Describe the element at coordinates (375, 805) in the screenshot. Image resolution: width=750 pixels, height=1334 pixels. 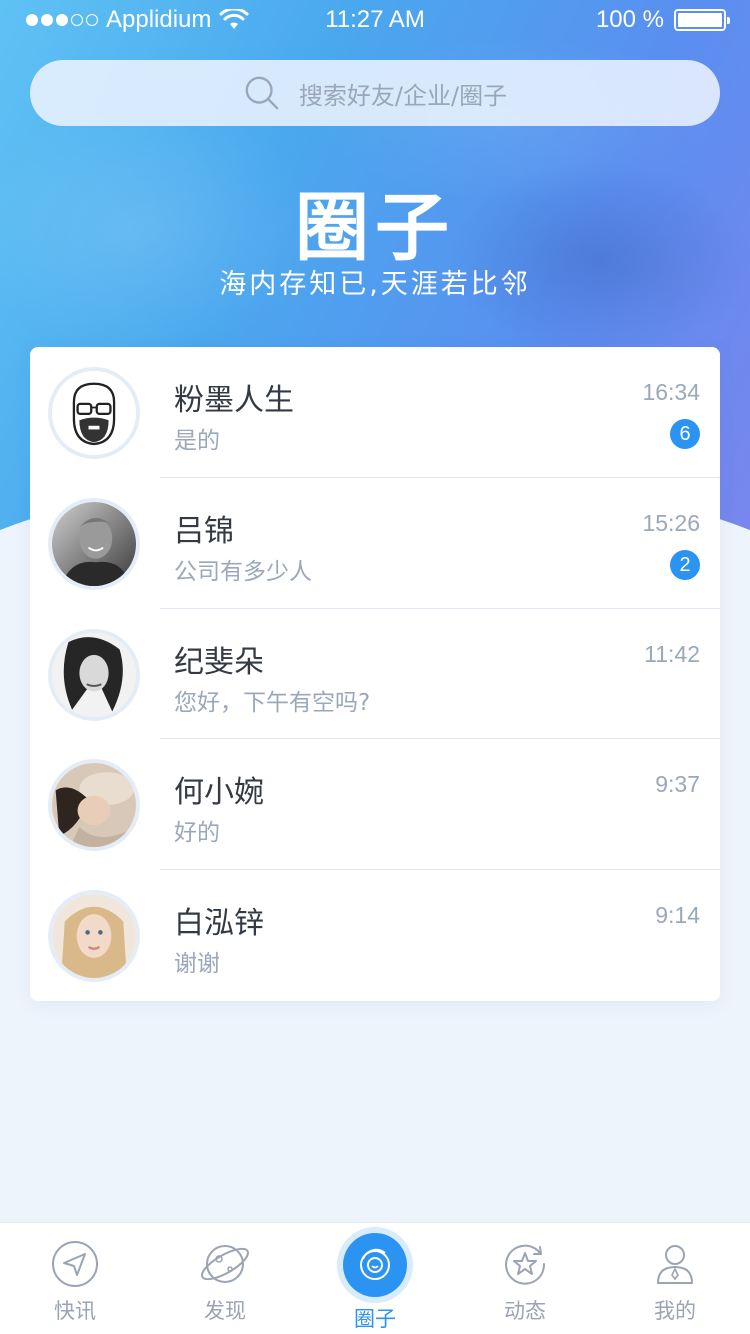
I see `conversation-row: 何小婉 好的 9:37` at that location.